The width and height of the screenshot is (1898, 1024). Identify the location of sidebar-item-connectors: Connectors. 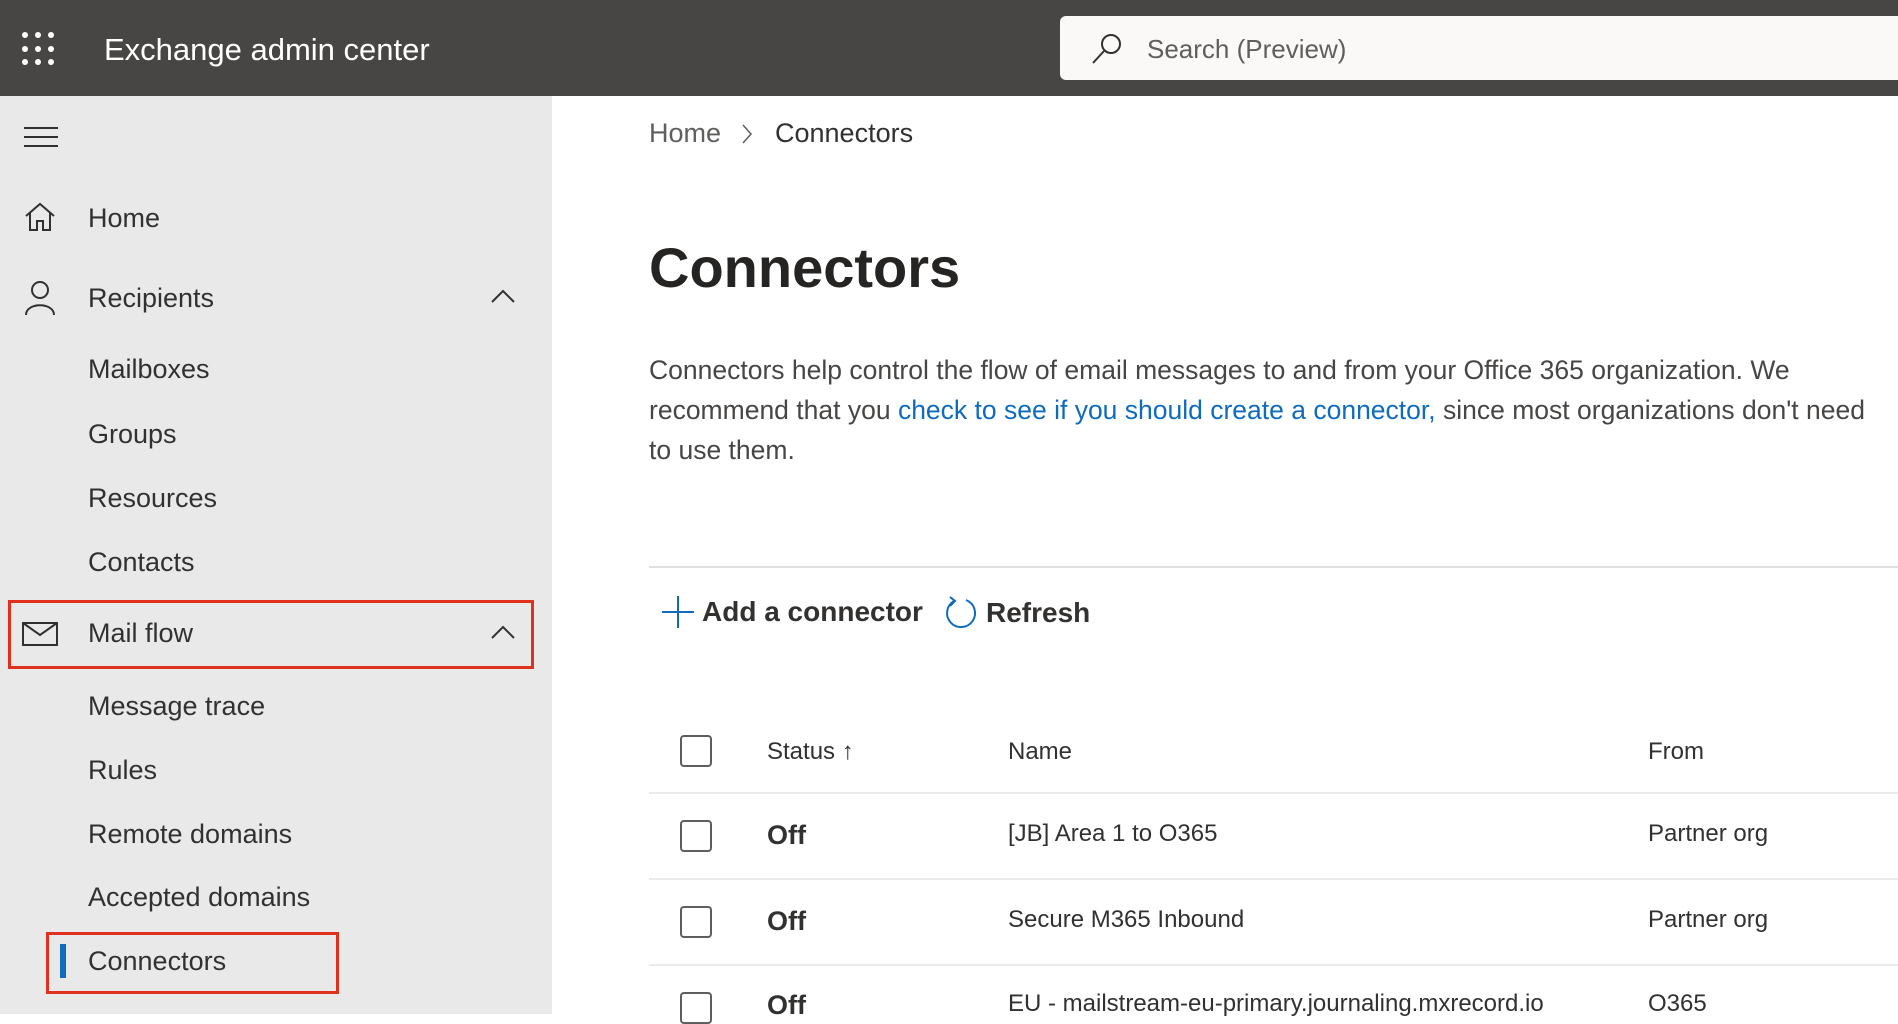
(157, 961).